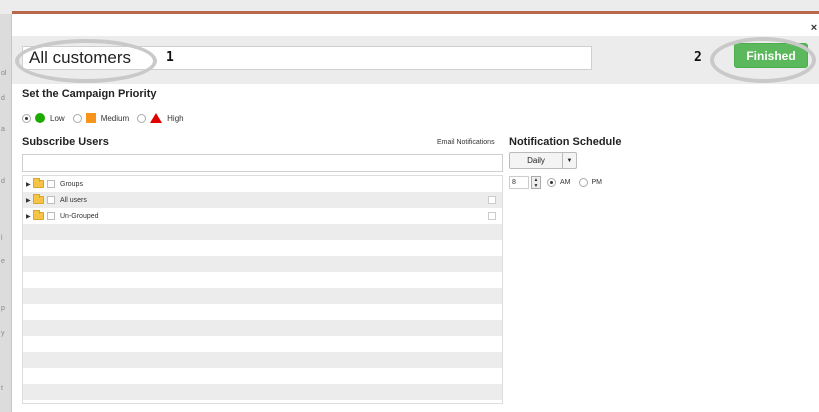 The image size is (819, 412). Describe the element at coordinates (583, 182) in the screenshot. I see `pm-radio` at that location.